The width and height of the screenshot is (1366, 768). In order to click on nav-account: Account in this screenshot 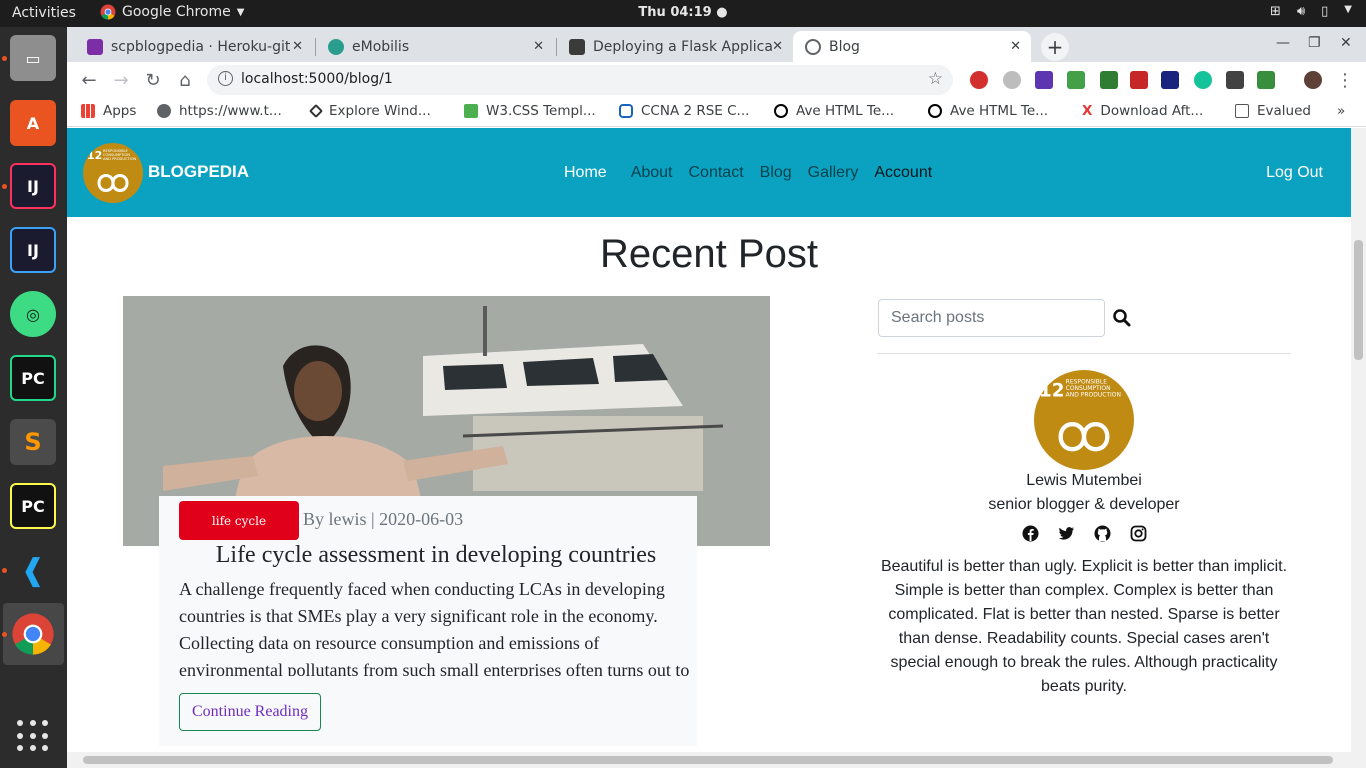, I will do `click(903, 173)`.